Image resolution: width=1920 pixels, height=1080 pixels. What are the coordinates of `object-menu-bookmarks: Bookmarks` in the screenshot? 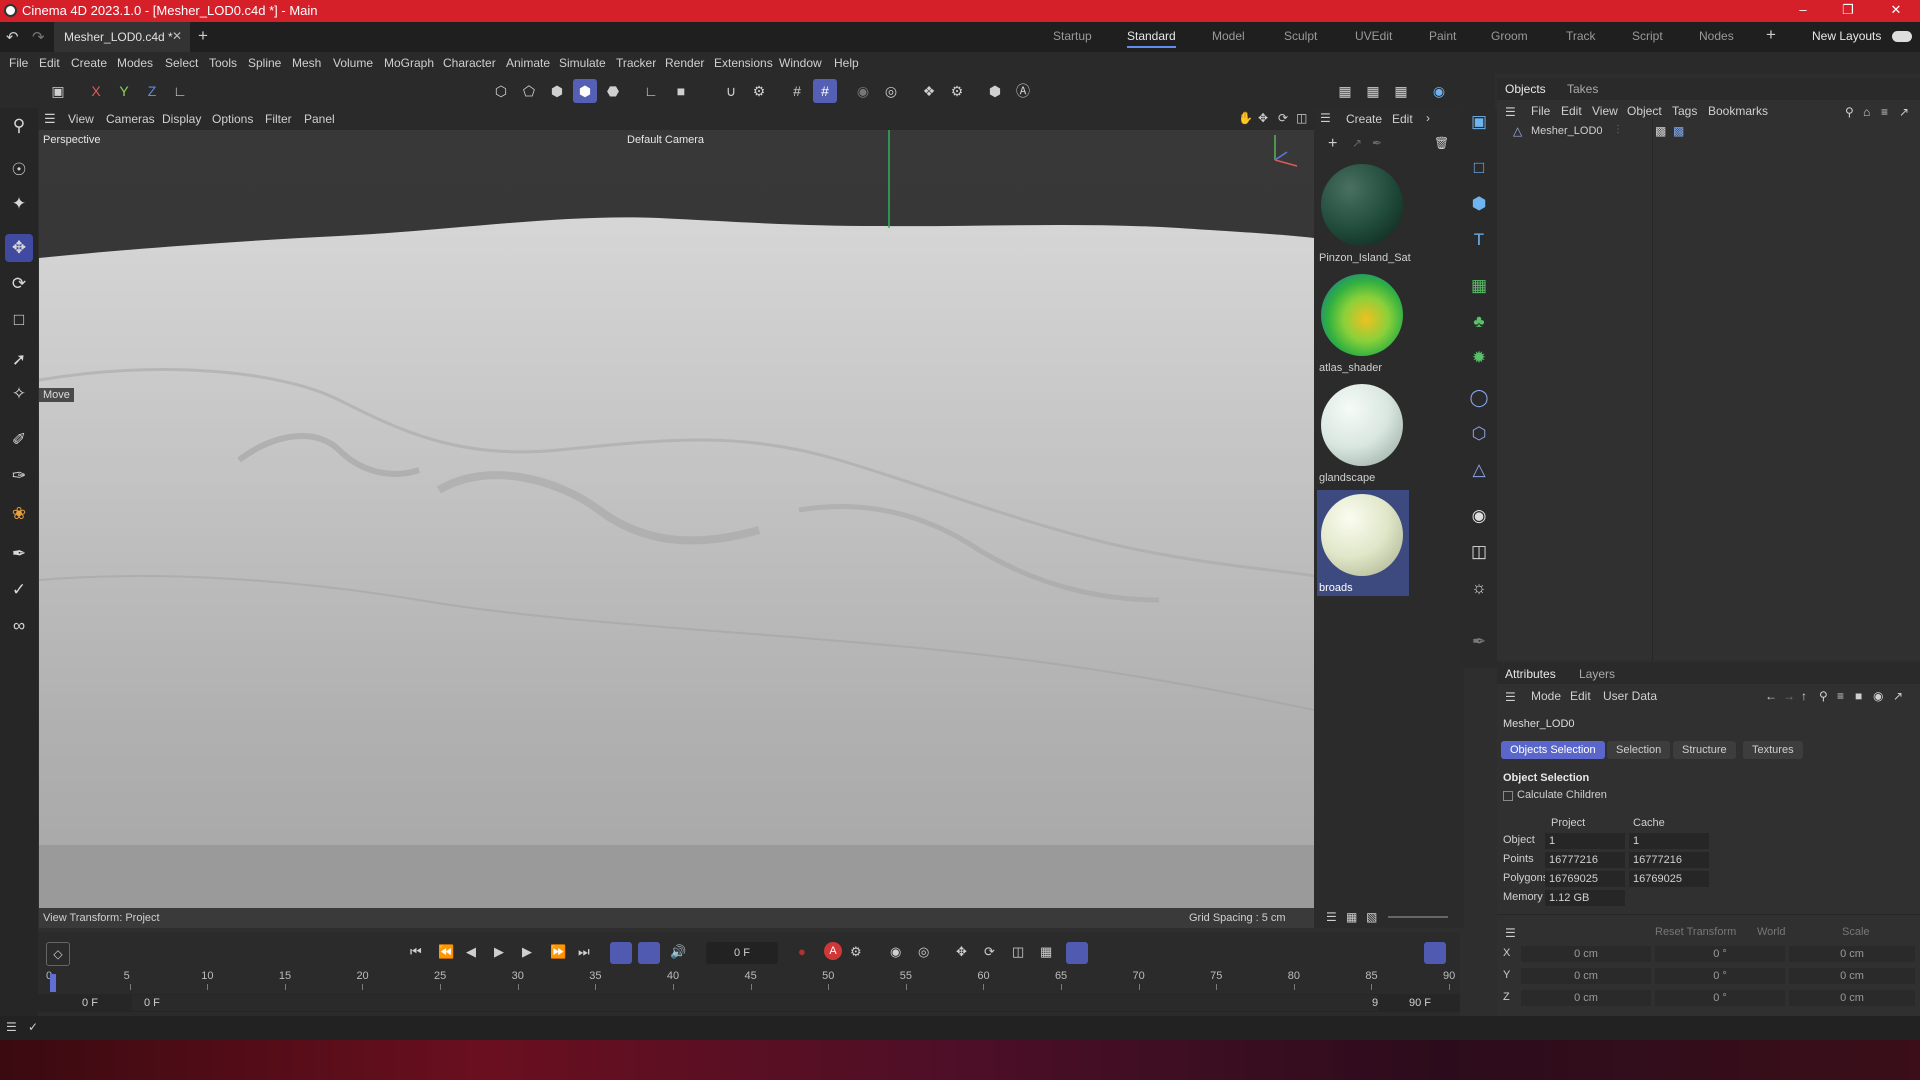 It's located at (1738, 111).